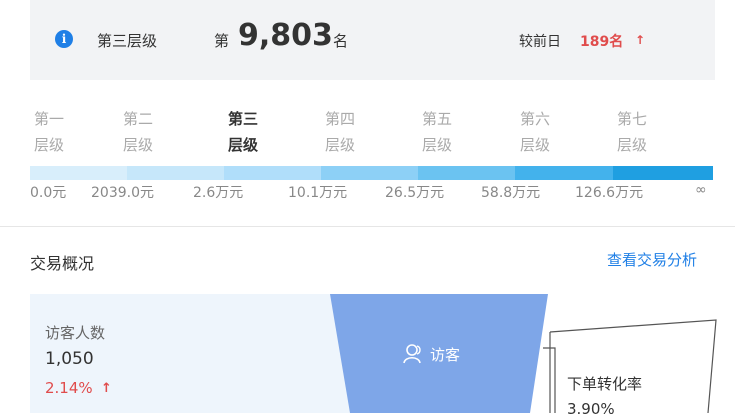  I want to click on tier-label-1: 第一 层级, so click(48, 132).